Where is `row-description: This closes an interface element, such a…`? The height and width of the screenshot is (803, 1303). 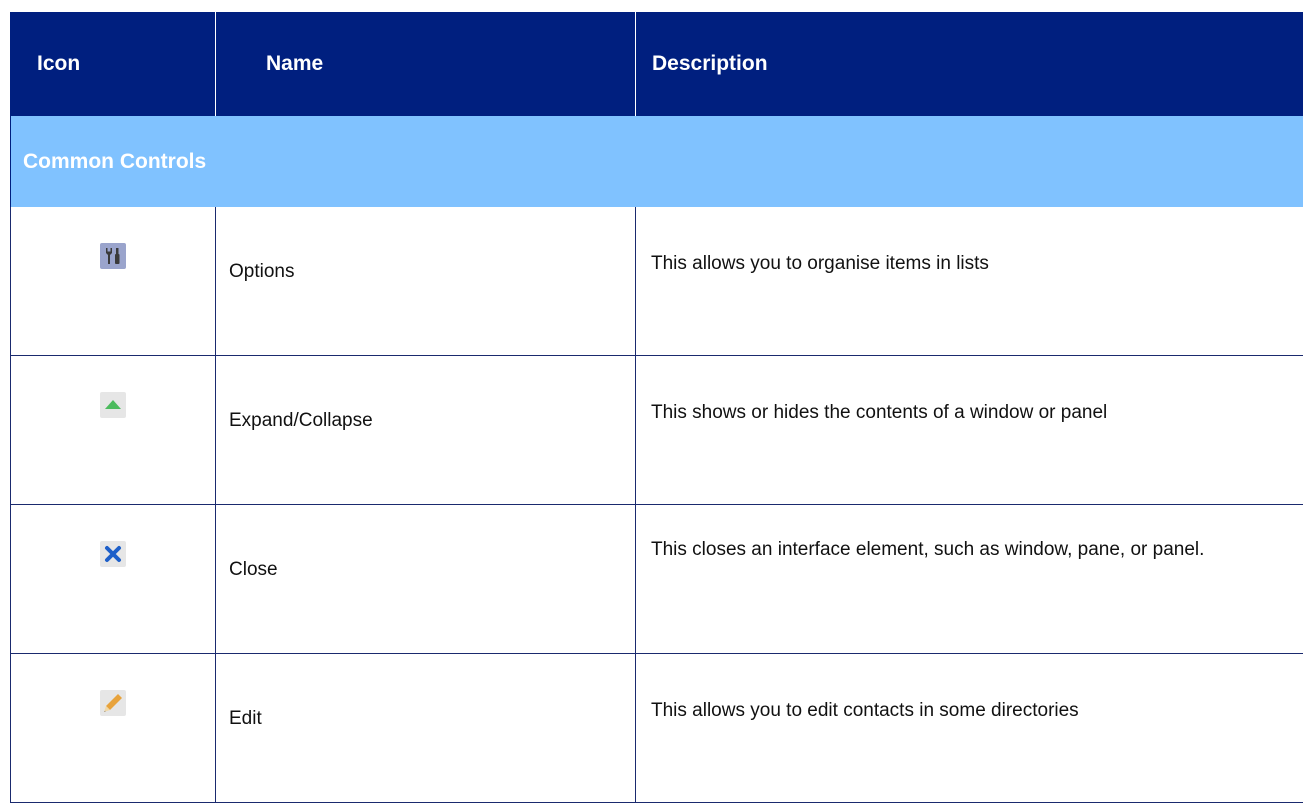 row-description: This closes an interface element, such a… is located at coordinates (969, 579).